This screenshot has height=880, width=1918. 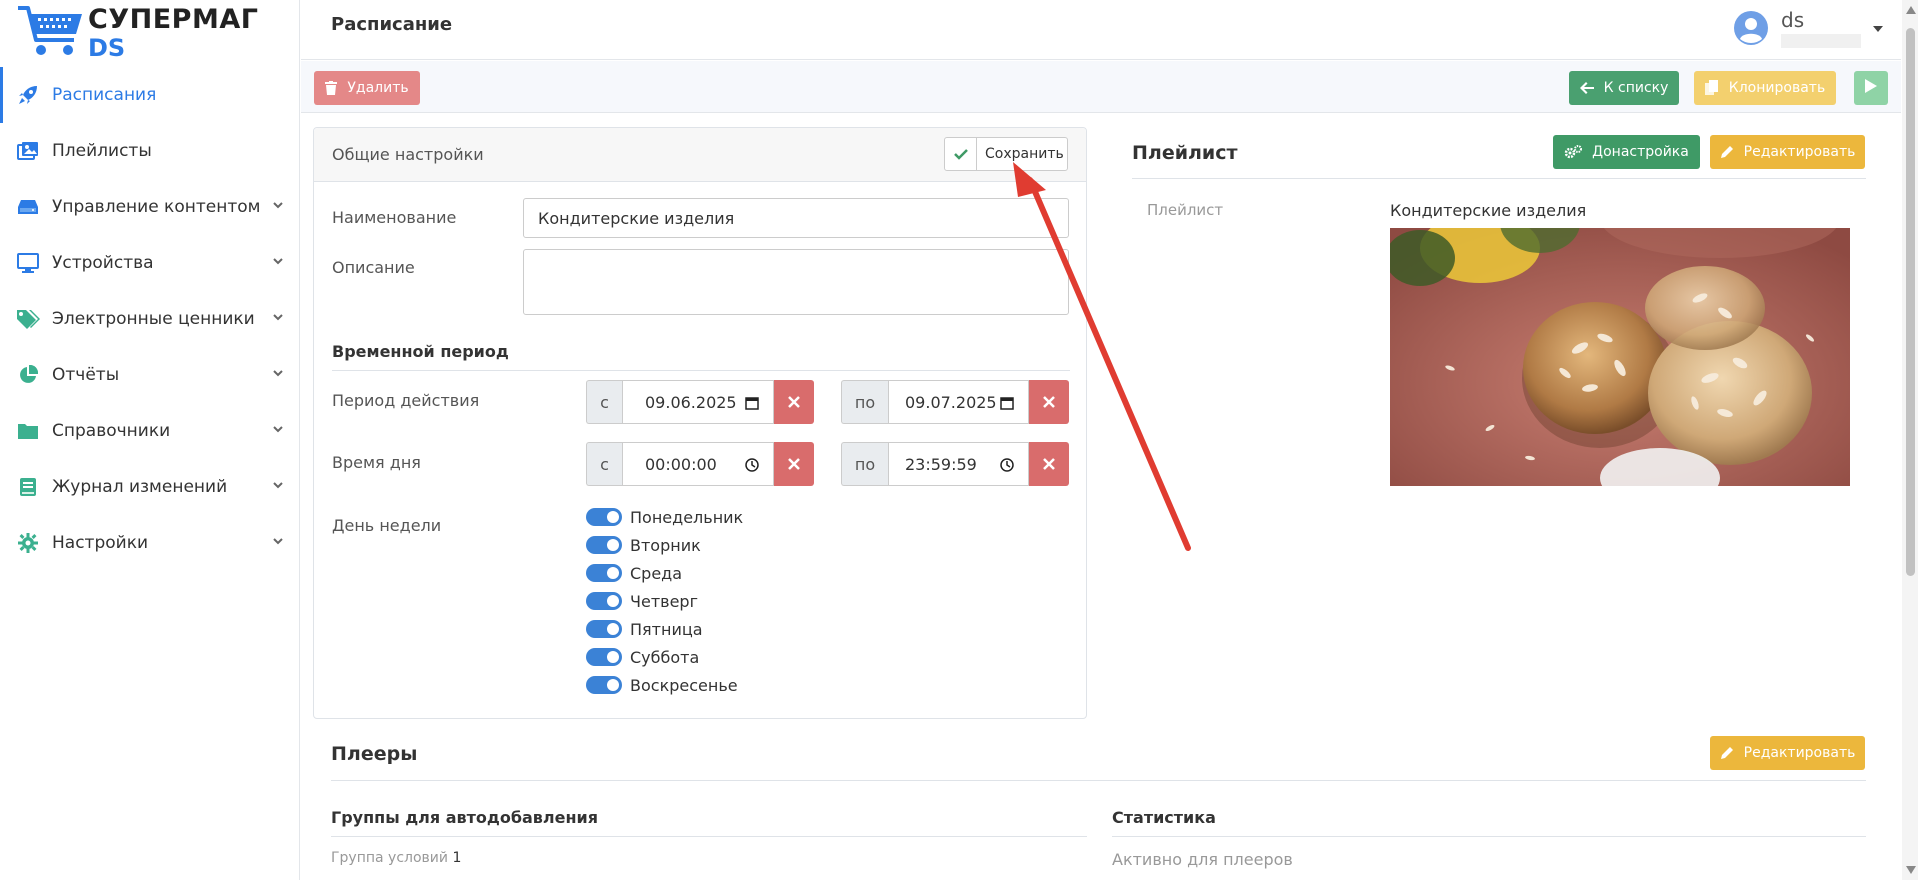 What do you see at coordinates (1102, 356) in the screenshot?
I see `annotation-arrow` at bounding box center [1102, 356].